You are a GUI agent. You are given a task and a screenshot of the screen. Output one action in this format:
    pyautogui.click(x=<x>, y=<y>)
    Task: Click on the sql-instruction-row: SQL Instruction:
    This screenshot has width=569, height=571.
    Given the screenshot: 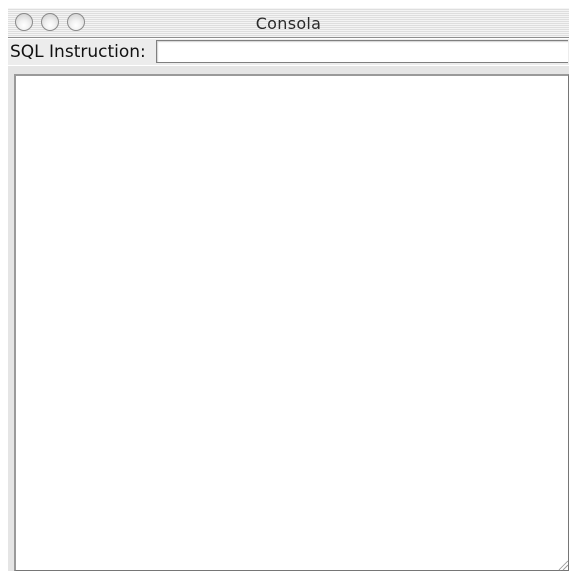 What is the action you would take?
    pyautogui.click(x=288, y=52)
    